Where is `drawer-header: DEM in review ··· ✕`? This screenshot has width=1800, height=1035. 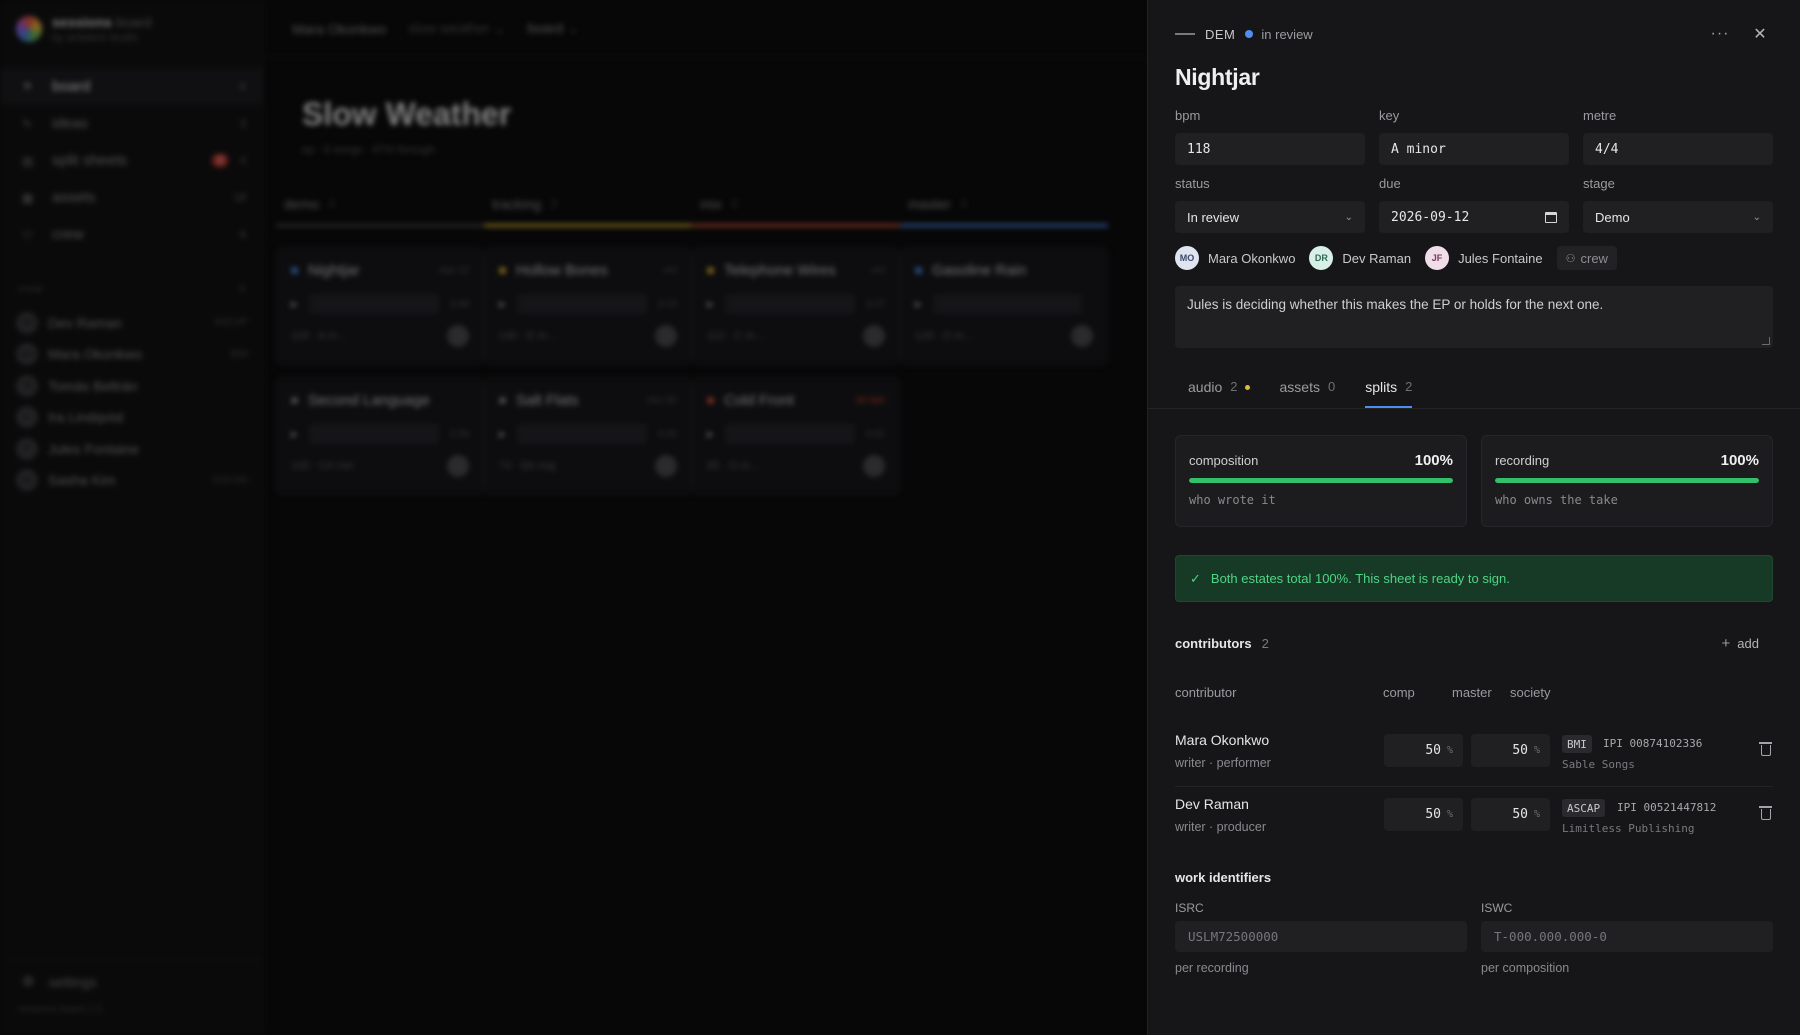
drawer-header: DEM in review ··· ✕ is located at coordinates (1475, 34).